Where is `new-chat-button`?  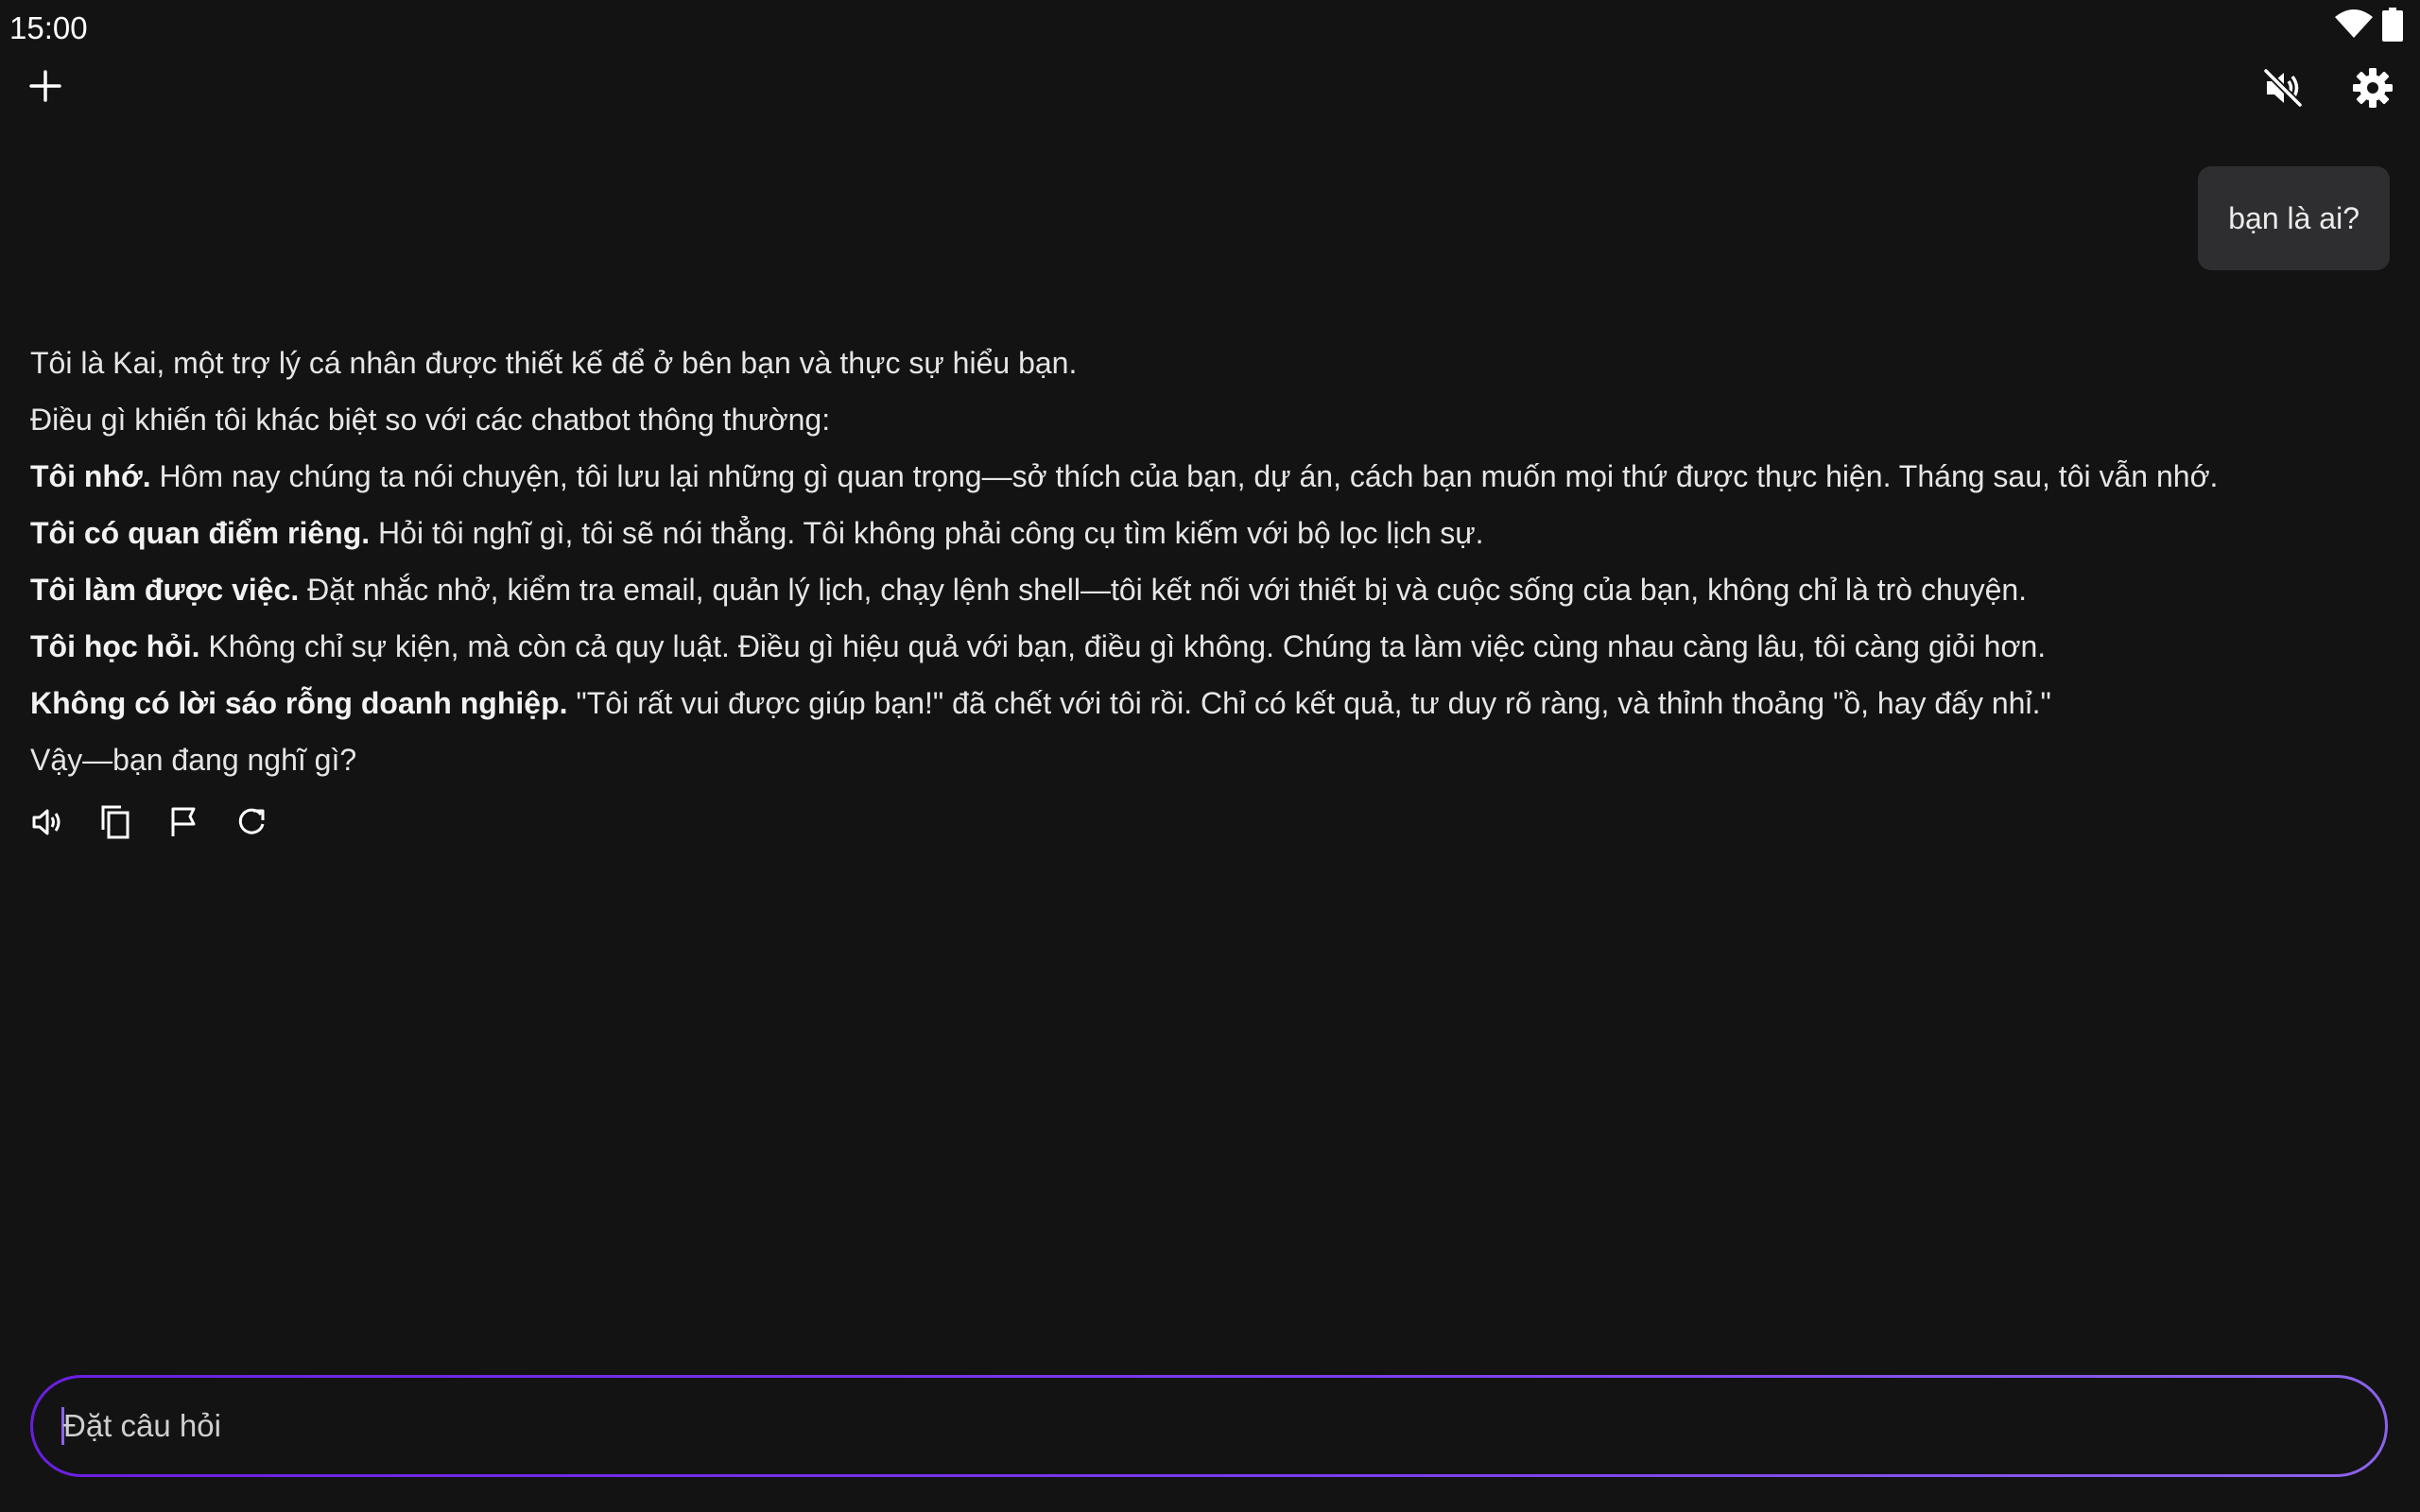
new-chat-button is located at coordinates (45, 87).